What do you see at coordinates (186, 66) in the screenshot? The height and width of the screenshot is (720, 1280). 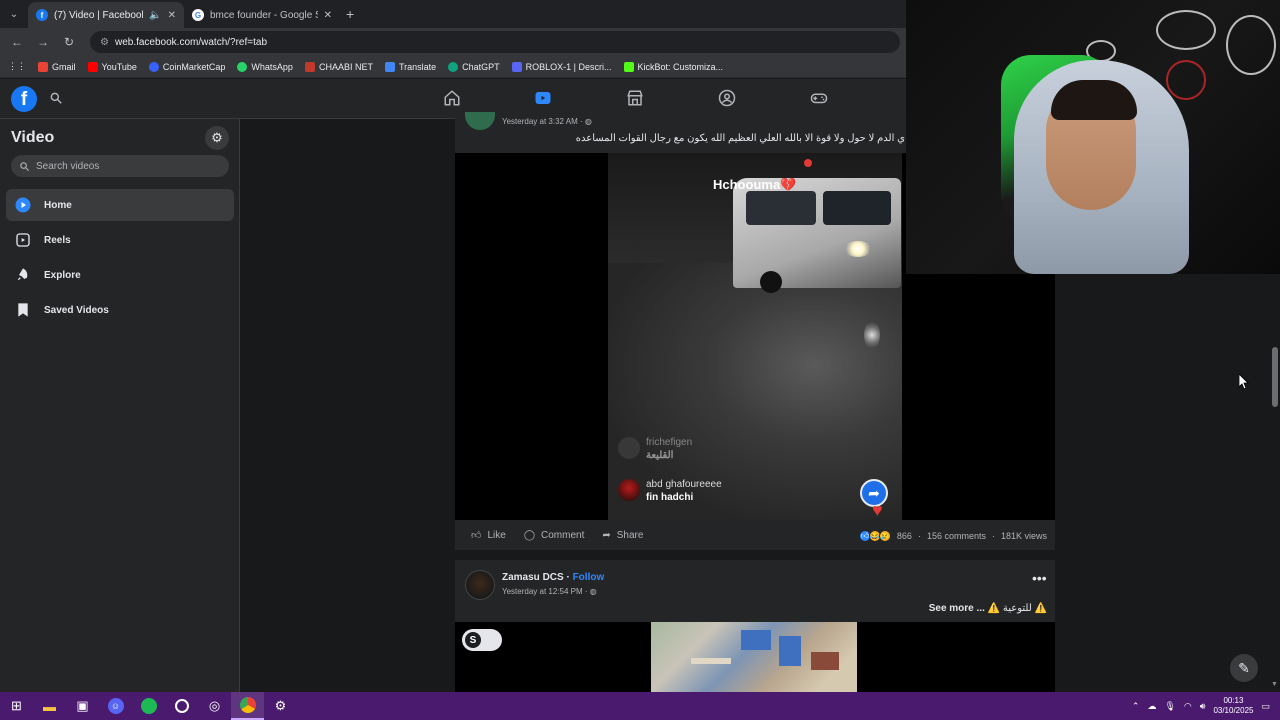 I see `bookmark-coinmarketcap: CoinMarketCap` at bounding box center [186, 66].